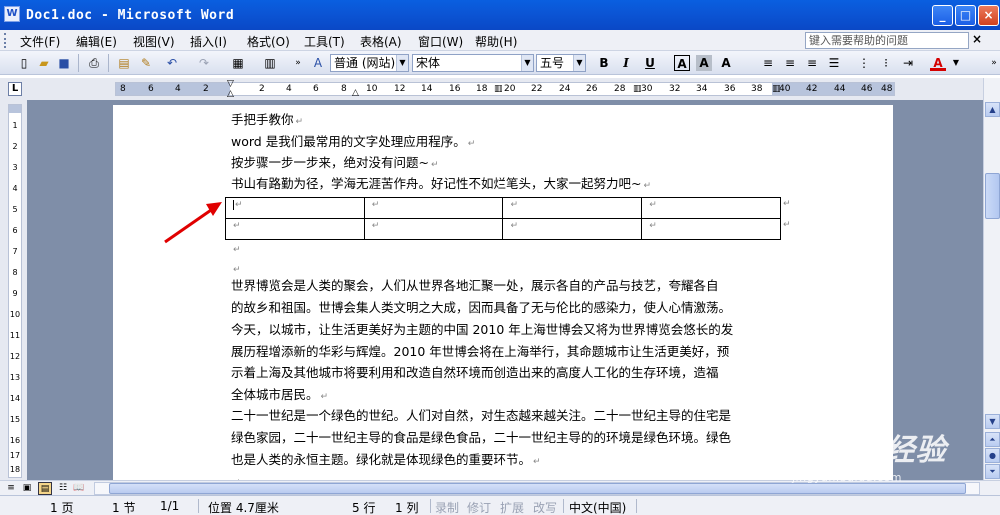 The image size is (1000, 515). What do you see at coordinates (170, 506) in the screenshot?
I see `status-page-of: 1/1` at bounding box center [170, 506].